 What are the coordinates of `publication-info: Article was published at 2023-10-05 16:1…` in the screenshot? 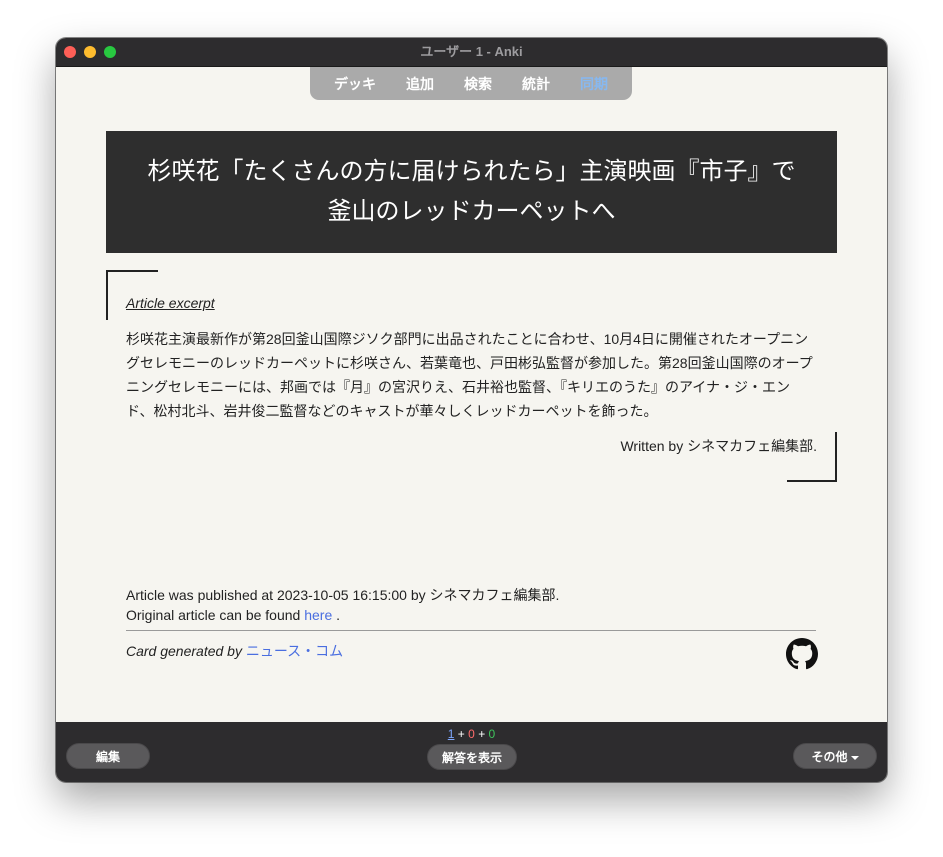 It's located at (342, 605).